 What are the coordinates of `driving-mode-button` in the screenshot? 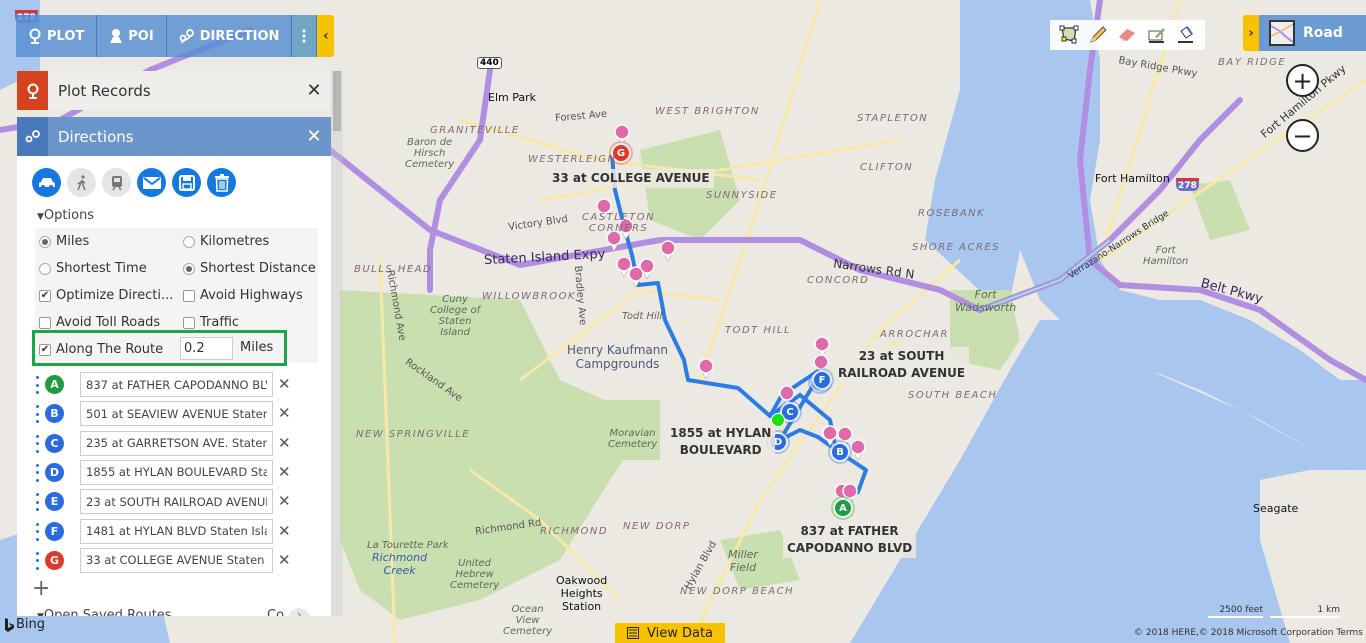 It's located at (46, 182).